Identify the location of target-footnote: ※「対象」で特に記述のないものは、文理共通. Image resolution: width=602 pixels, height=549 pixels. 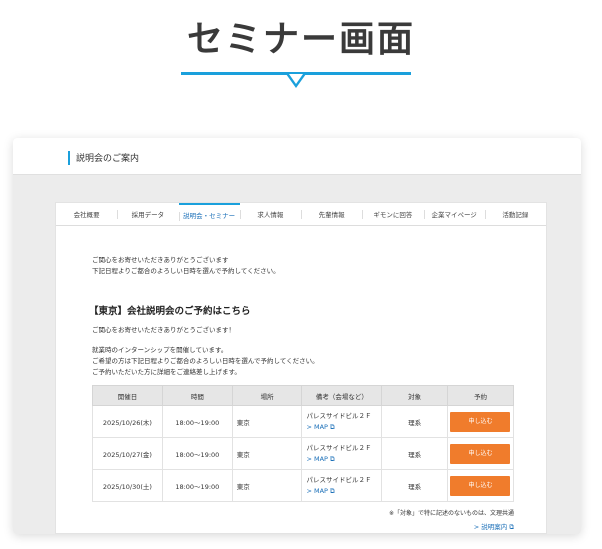
(451, 513).